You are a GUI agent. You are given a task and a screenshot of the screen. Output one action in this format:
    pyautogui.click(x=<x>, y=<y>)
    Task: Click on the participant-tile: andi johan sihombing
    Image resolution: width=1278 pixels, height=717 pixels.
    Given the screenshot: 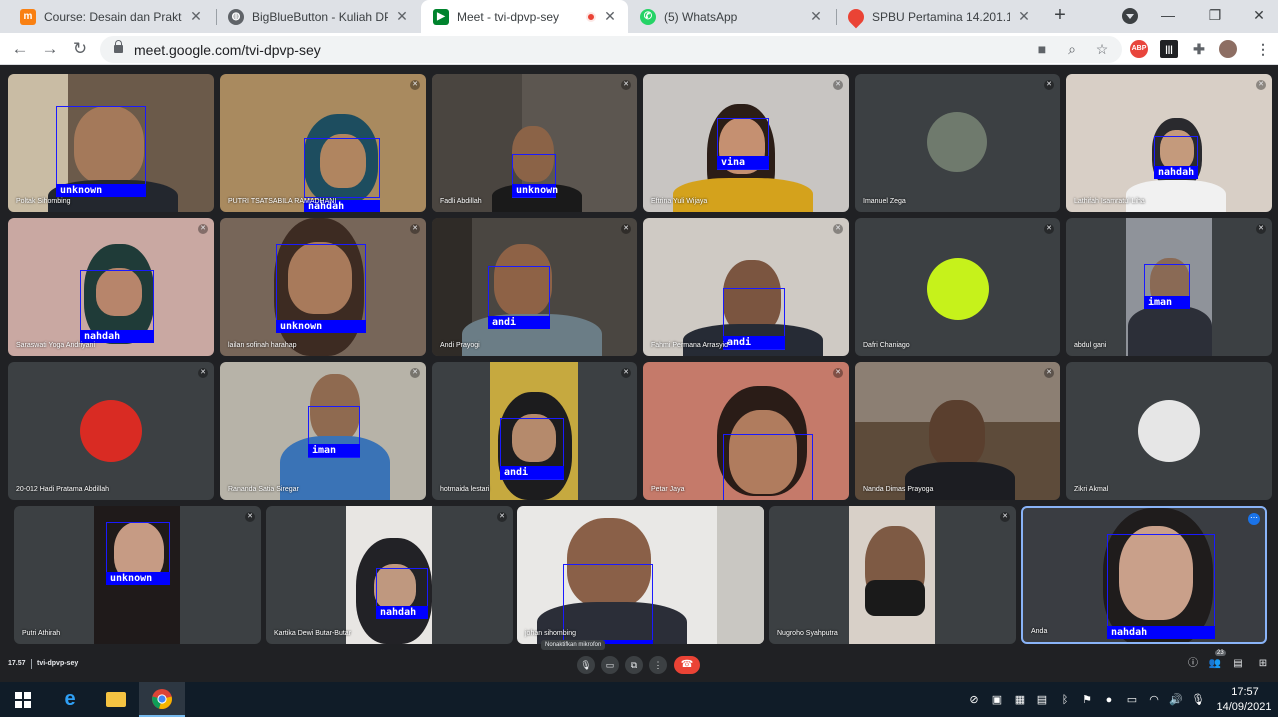 What is the action you would take?
    pyautogui.click(x=640, y=575)
    